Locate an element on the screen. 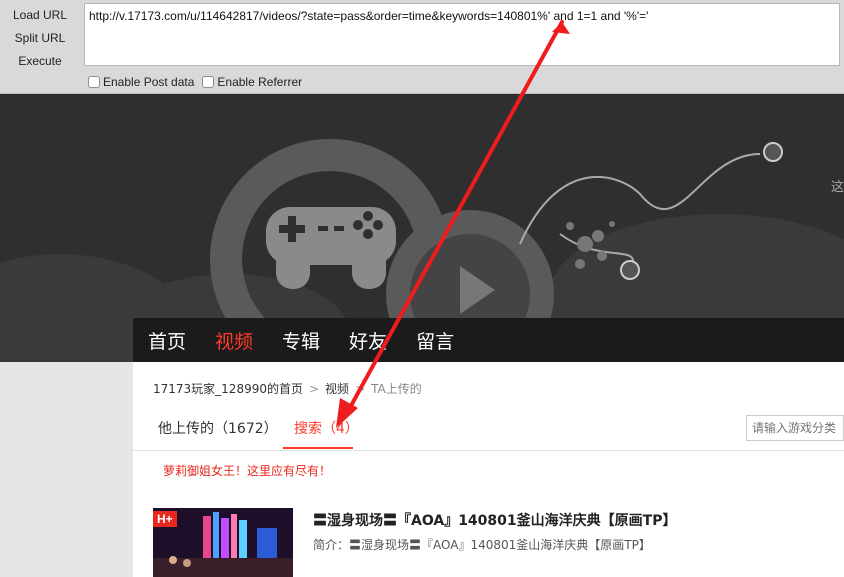 The image size is (844, 577). nav-item-videos: 视频 is located at coordinates (234, 340).